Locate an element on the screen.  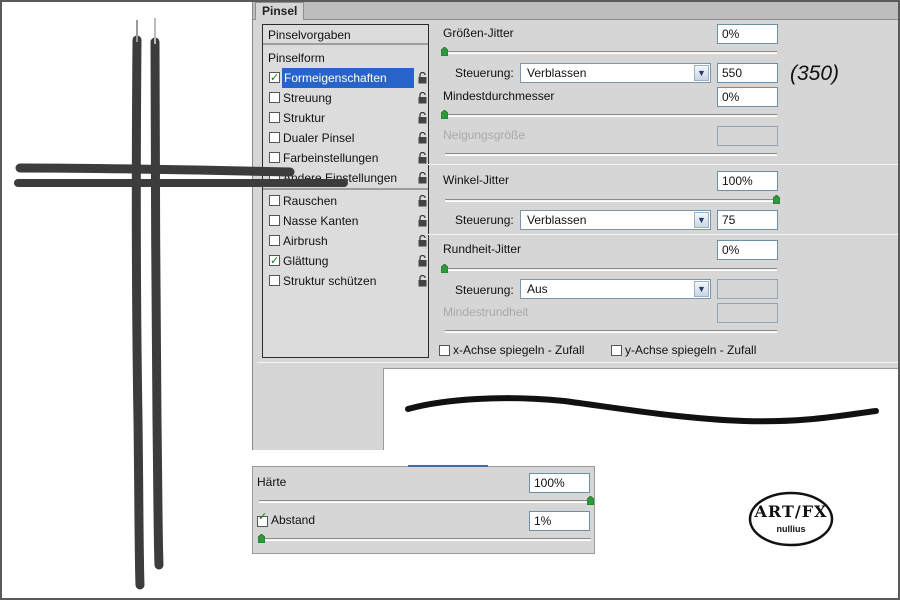
list-item-label: Nasse Kanten is located at coordinates (321, 221).